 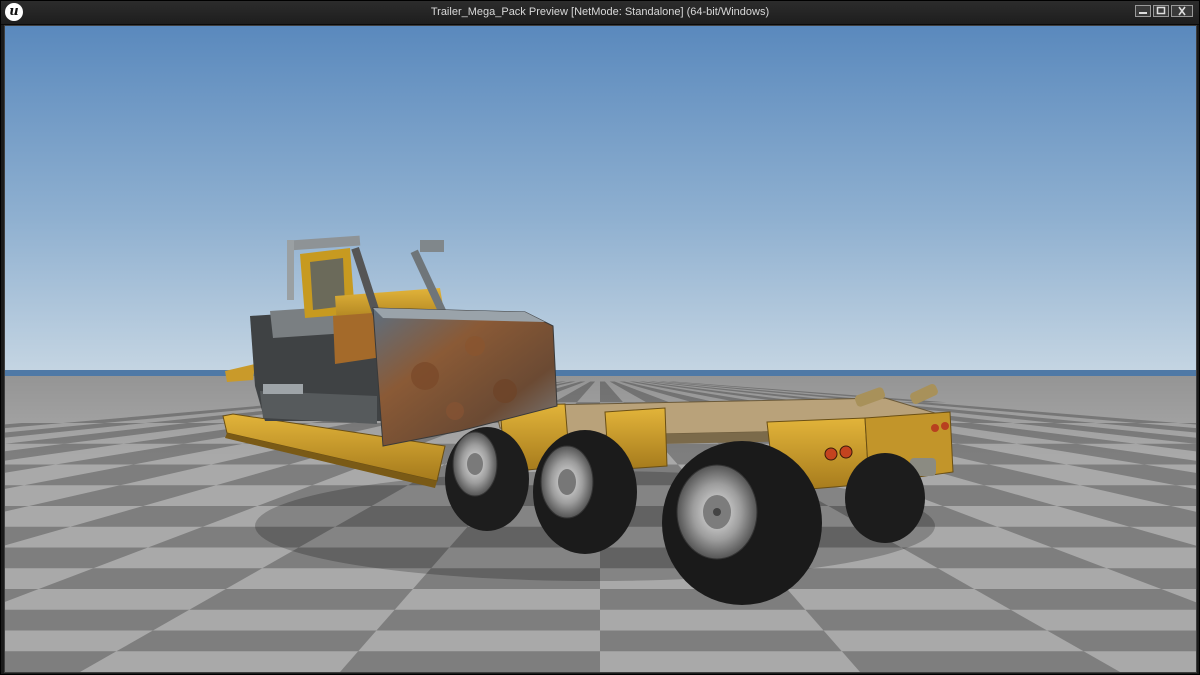 I want to click on horizon-water, so click(x=600, y=373).